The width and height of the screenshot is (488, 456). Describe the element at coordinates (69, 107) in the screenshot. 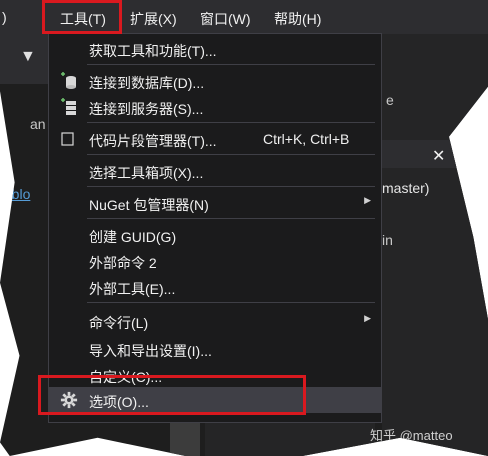

I see `server-connect-icon` at that location.